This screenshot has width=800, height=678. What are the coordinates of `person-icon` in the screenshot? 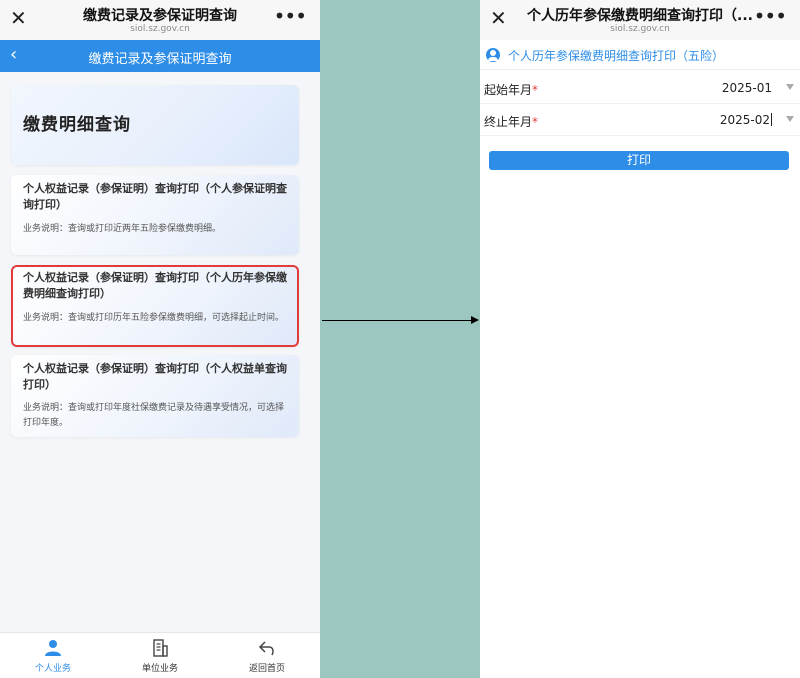 It's located at (53, 648).